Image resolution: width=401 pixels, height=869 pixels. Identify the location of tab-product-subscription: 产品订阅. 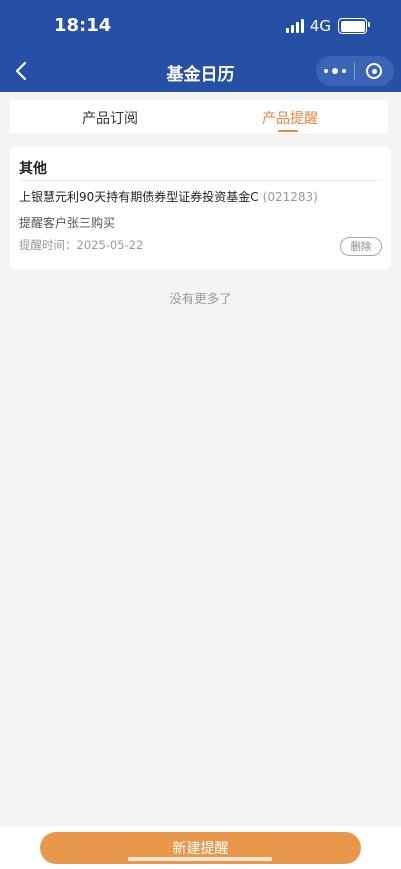
(110, 118).